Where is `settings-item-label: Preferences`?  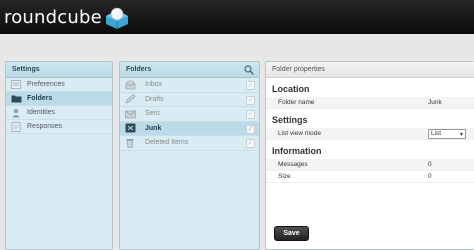 settings-item-label: Preferences is located at coordinates (46, 84).